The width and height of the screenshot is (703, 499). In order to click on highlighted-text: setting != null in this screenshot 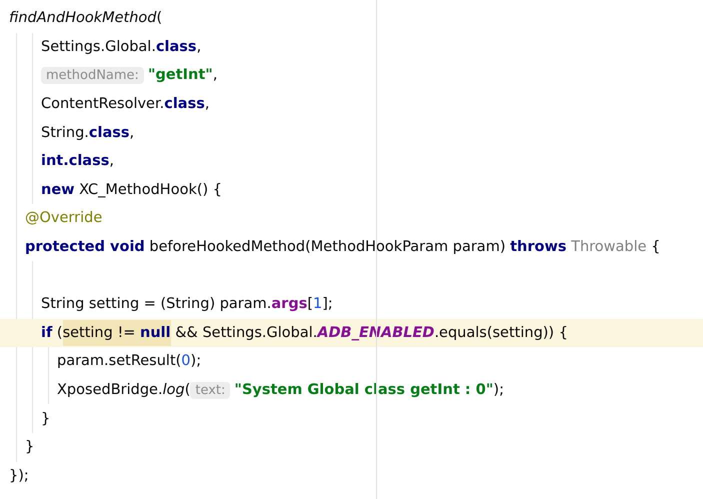, I will do `click(116, 333)`.